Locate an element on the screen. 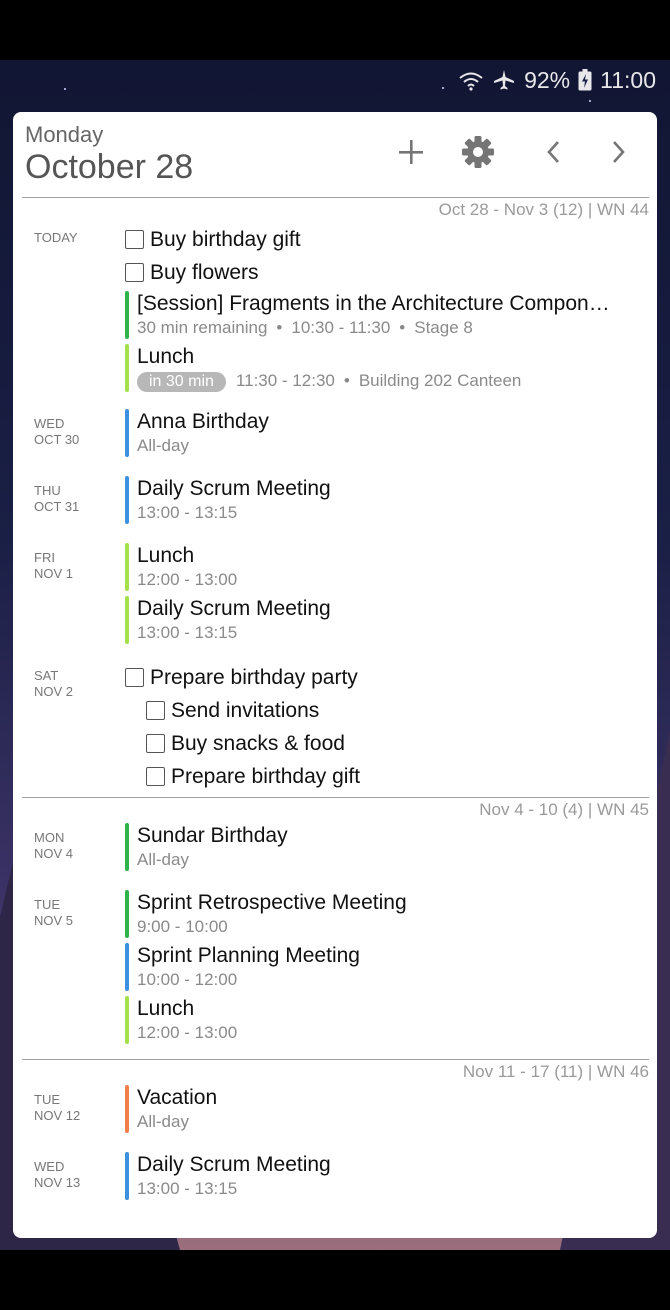 The width and height of the screenshot is (670, 1310). day-date: NOV 2 is located at coordinates (54, 691).